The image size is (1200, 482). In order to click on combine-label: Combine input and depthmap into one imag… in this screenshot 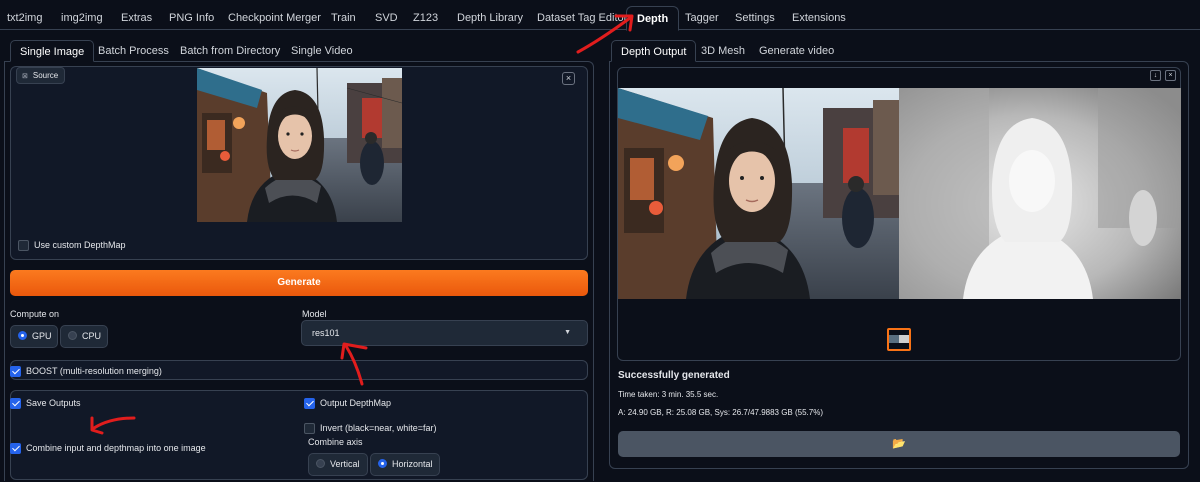, I will do `click(116, 448)`.